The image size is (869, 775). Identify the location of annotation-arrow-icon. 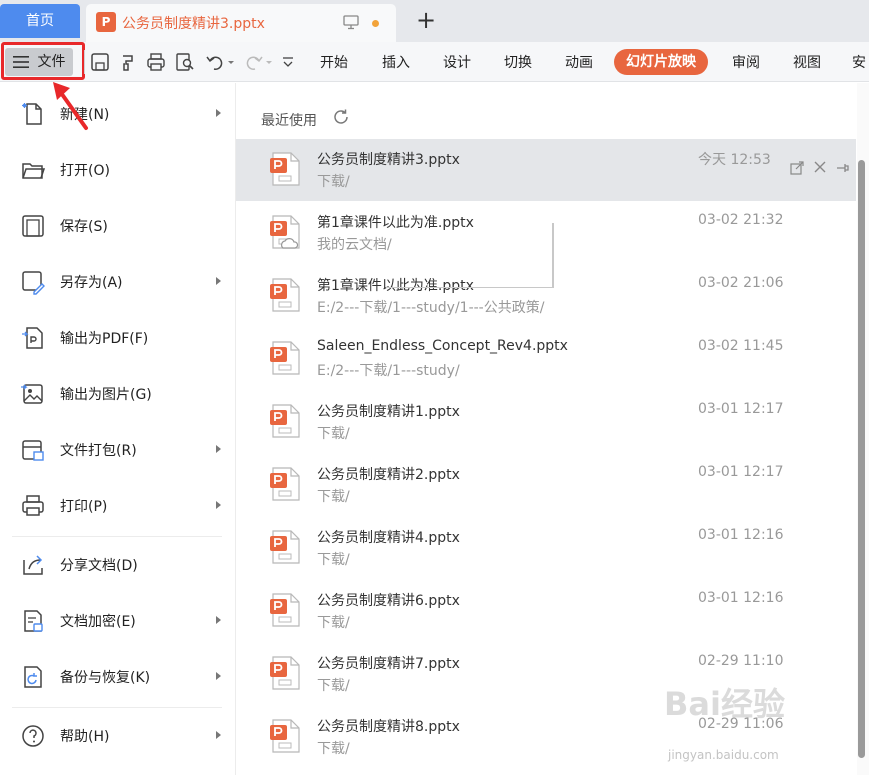
(70, 106).